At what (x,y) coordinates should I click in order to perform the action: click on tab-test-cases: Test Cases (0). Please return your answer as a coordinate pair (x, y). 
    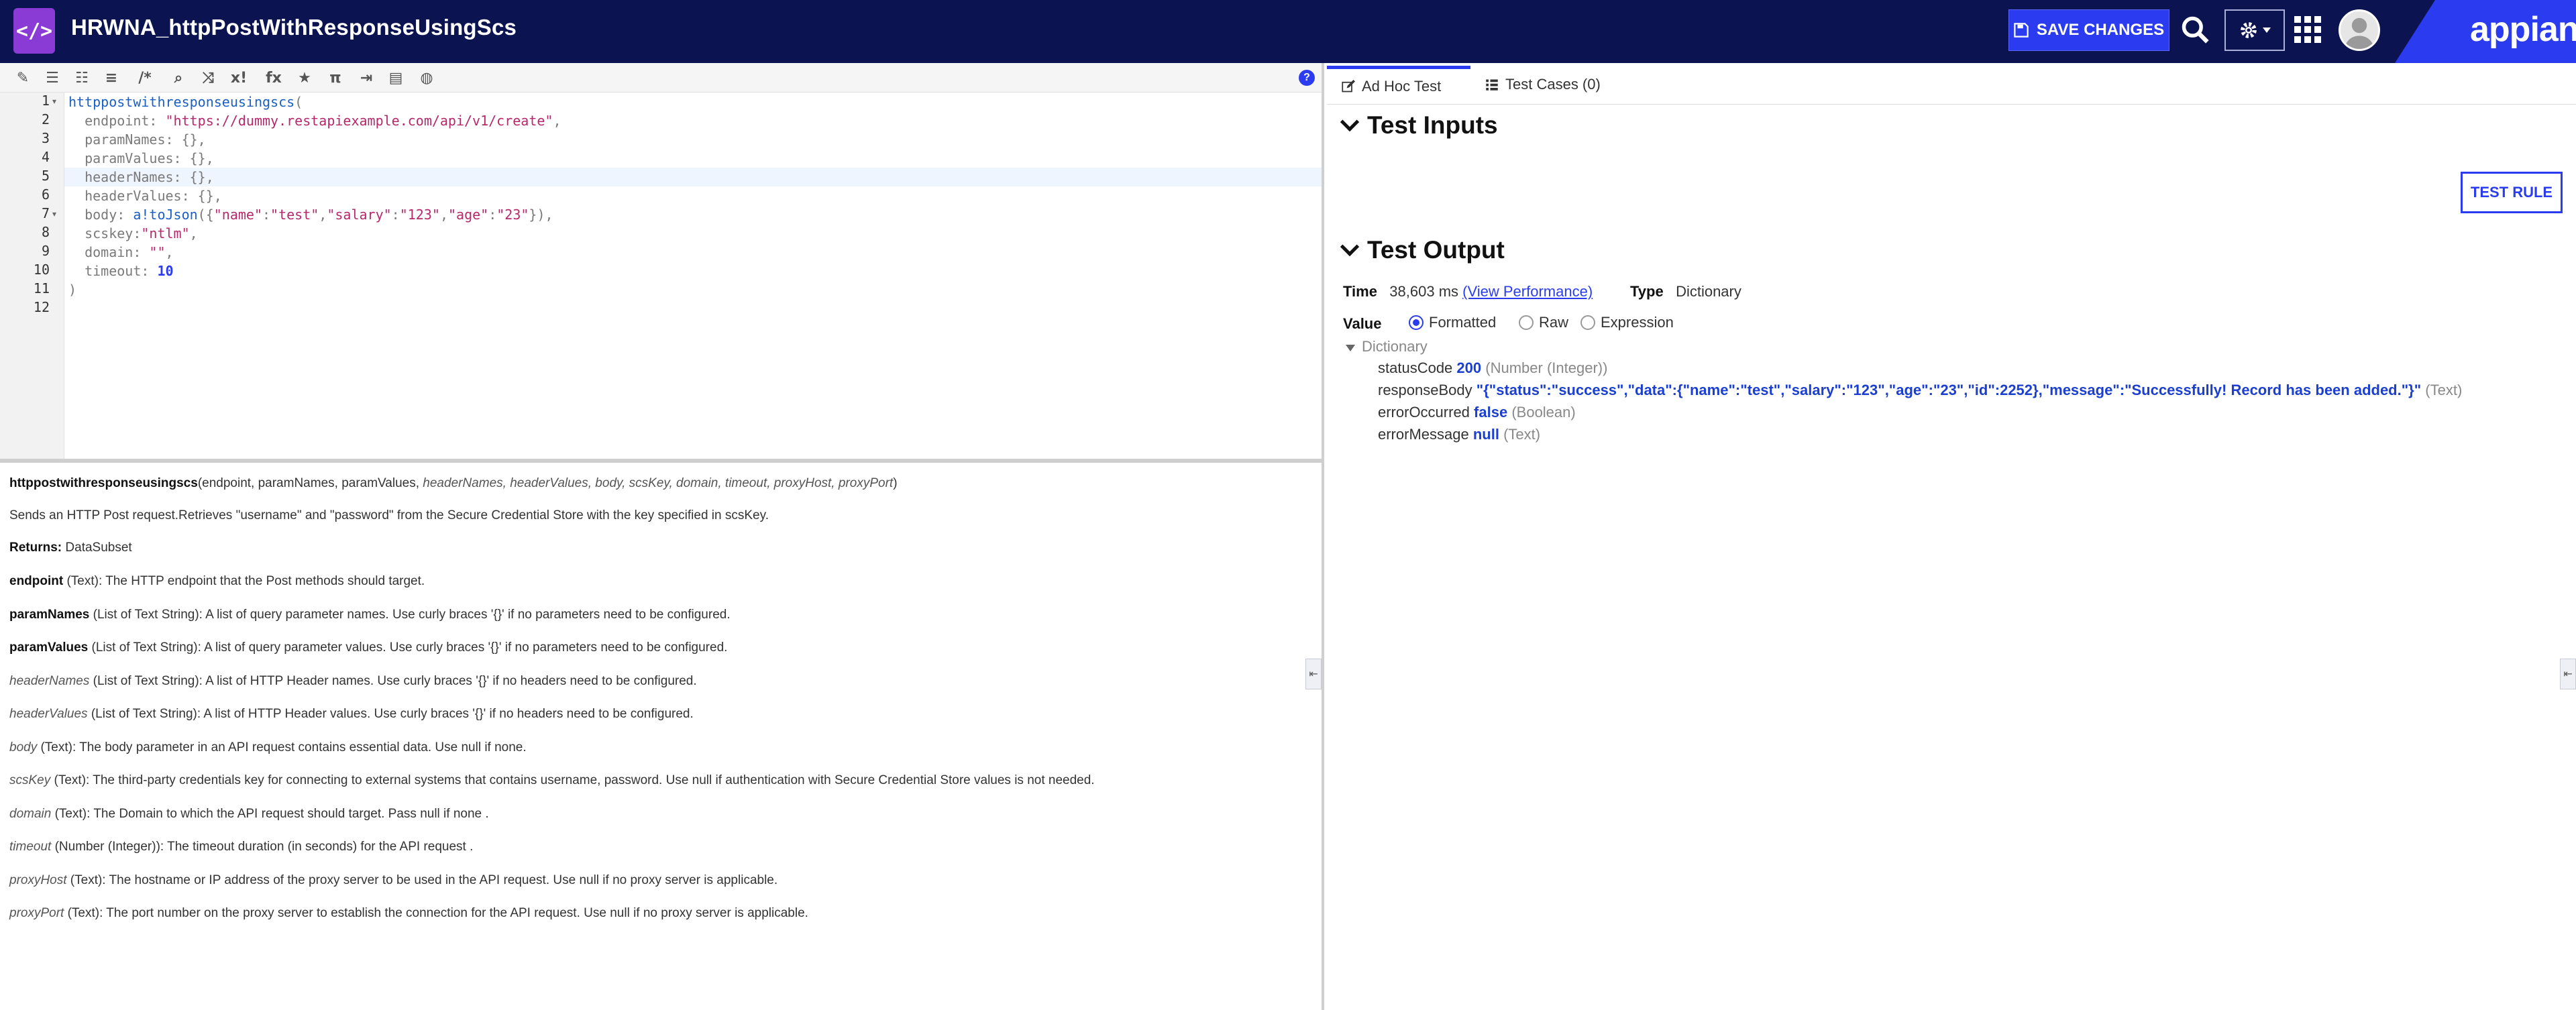
    Looking at the image, I should click on (1542, 84).